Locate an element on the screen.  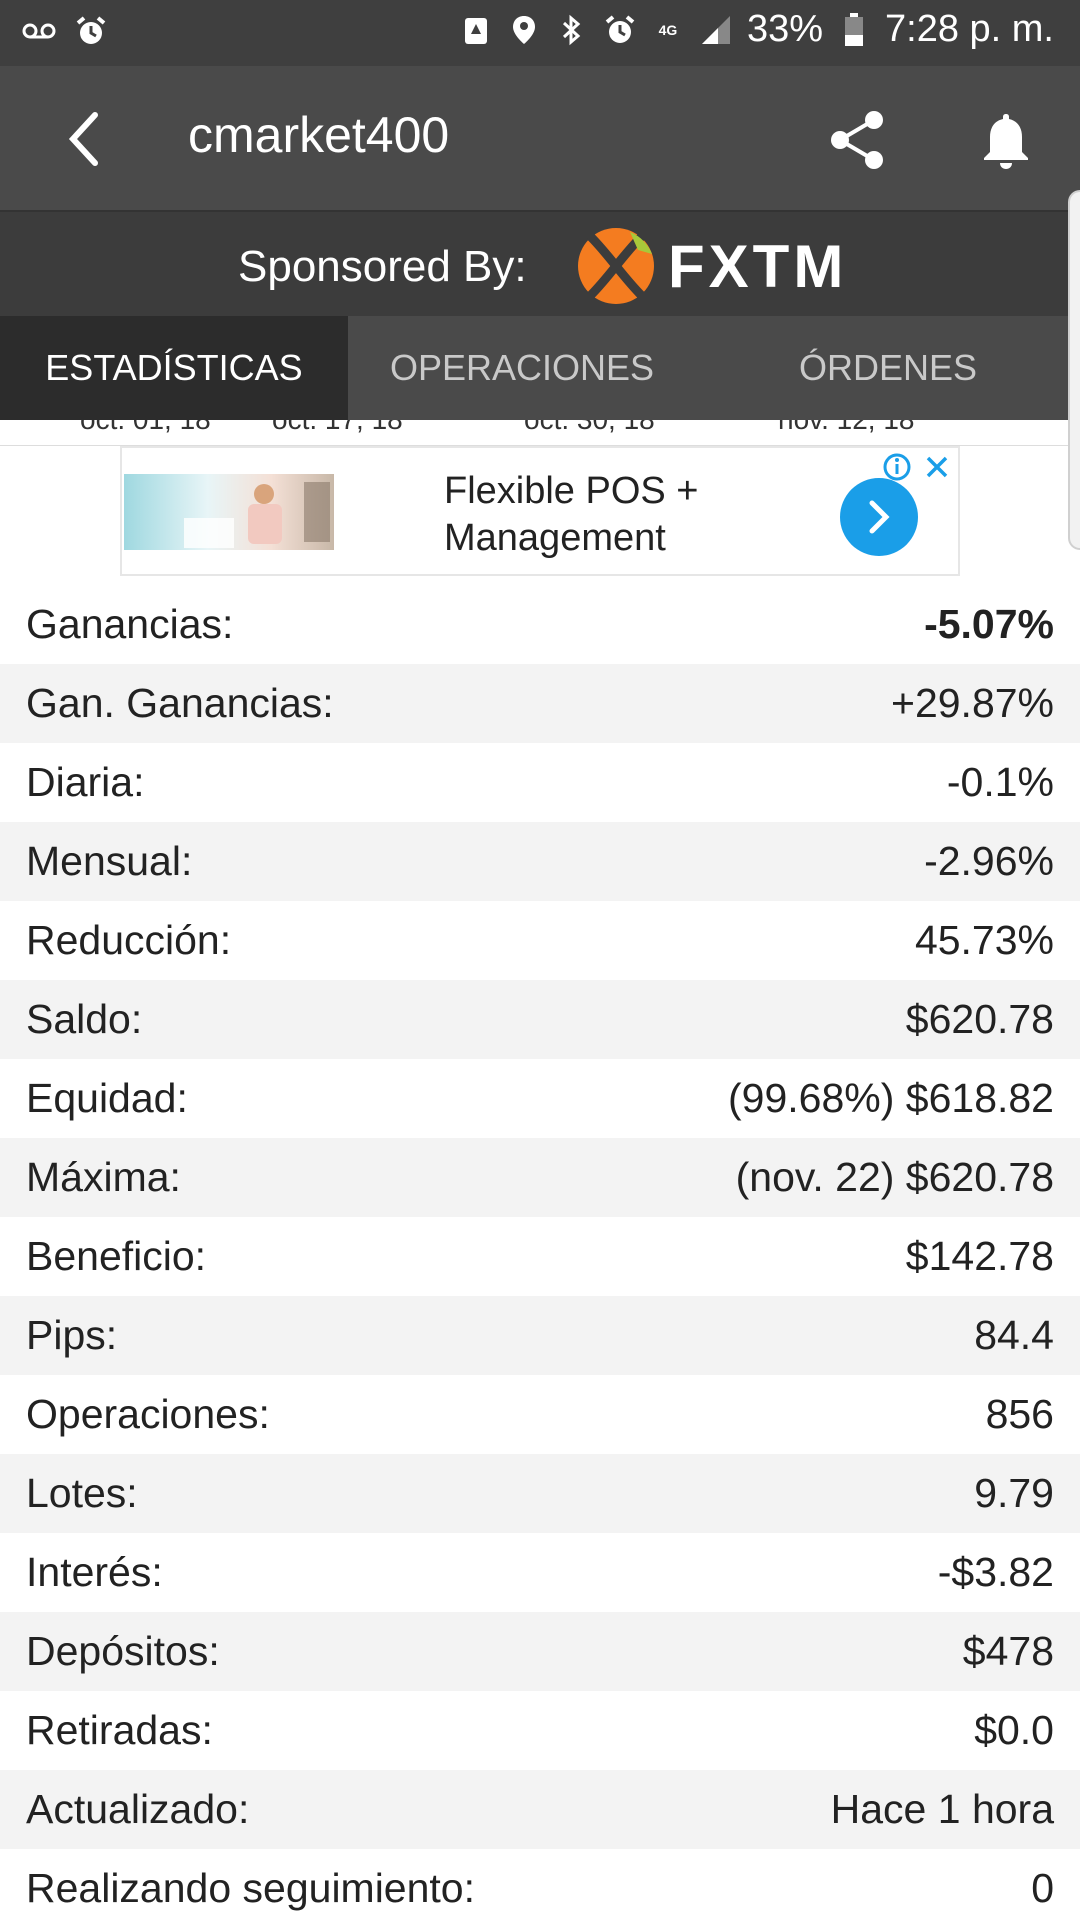
share-icon is located at coordinates (857, 140).